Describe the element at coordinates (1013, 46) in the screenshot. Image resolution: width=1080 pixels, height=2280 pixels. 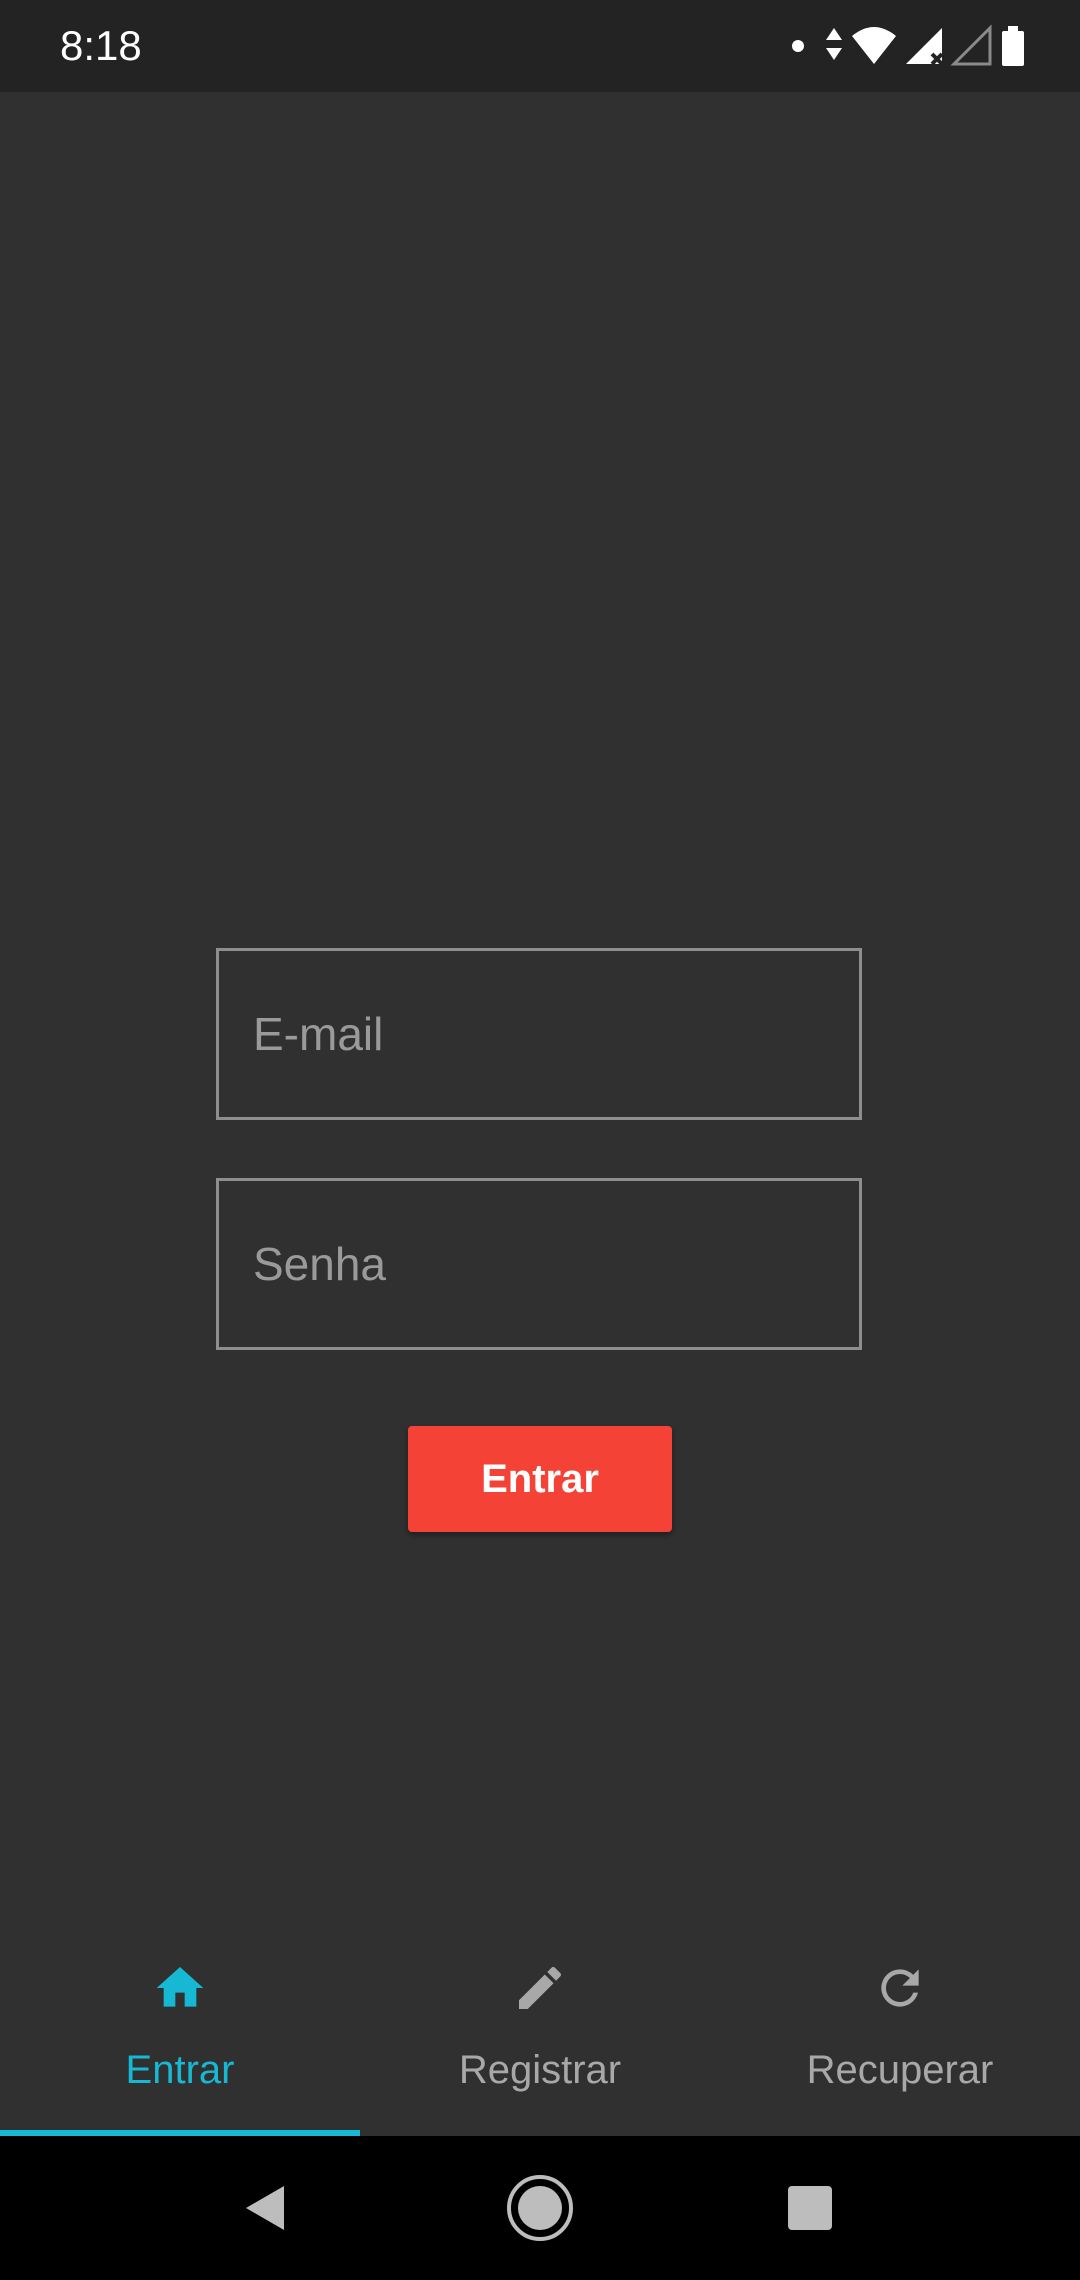
I see `battery-icon` at that location.